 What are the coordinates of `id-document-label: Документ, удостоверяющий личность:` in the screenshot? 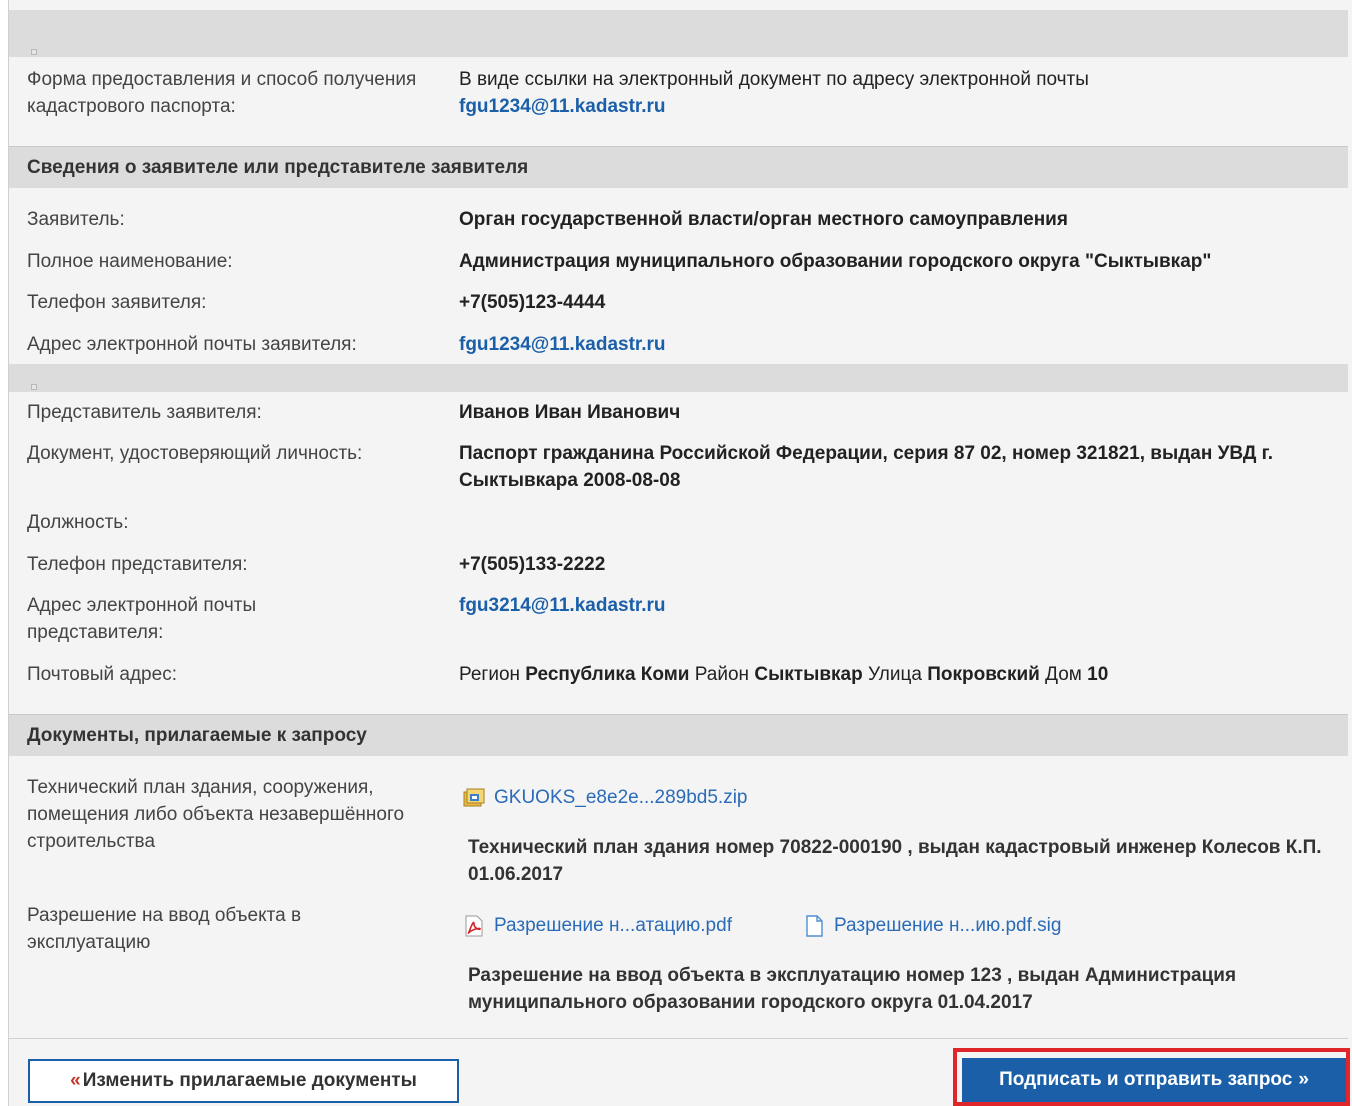 It's located at (195, 453).